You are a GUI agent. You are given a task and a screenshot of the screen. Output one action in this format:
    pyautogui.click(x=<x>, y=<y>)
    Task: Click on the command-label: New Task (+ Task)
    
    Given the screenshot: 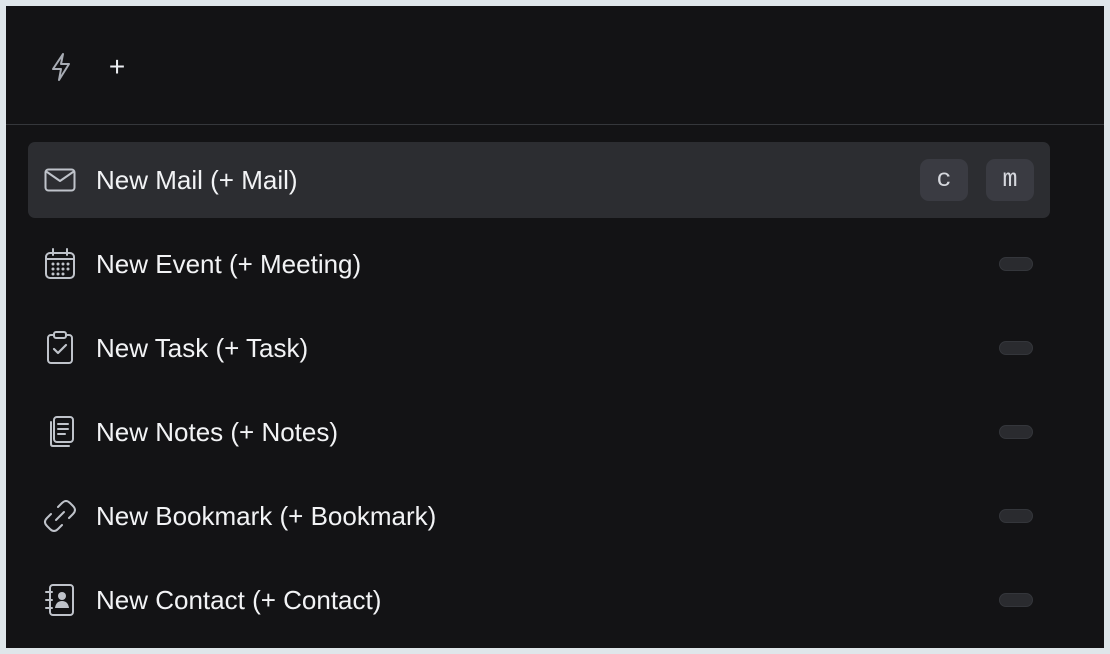 What is the action you would take?
    pyautogui.click(x=202, y=348)
    